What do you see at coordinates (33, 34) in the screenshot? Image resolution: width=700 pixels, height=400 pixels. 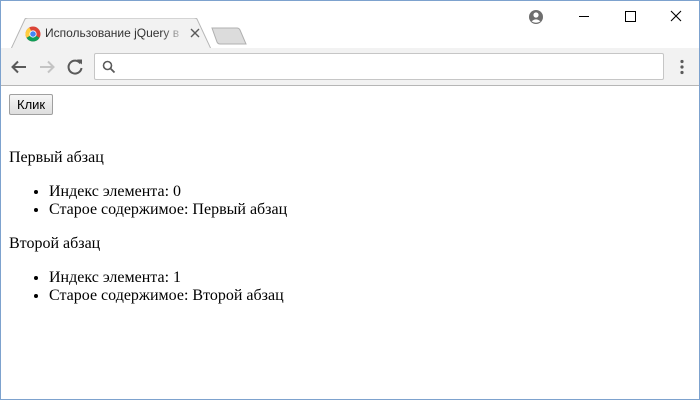 I see `chrome-favicon` at bounding box center [33, 34].